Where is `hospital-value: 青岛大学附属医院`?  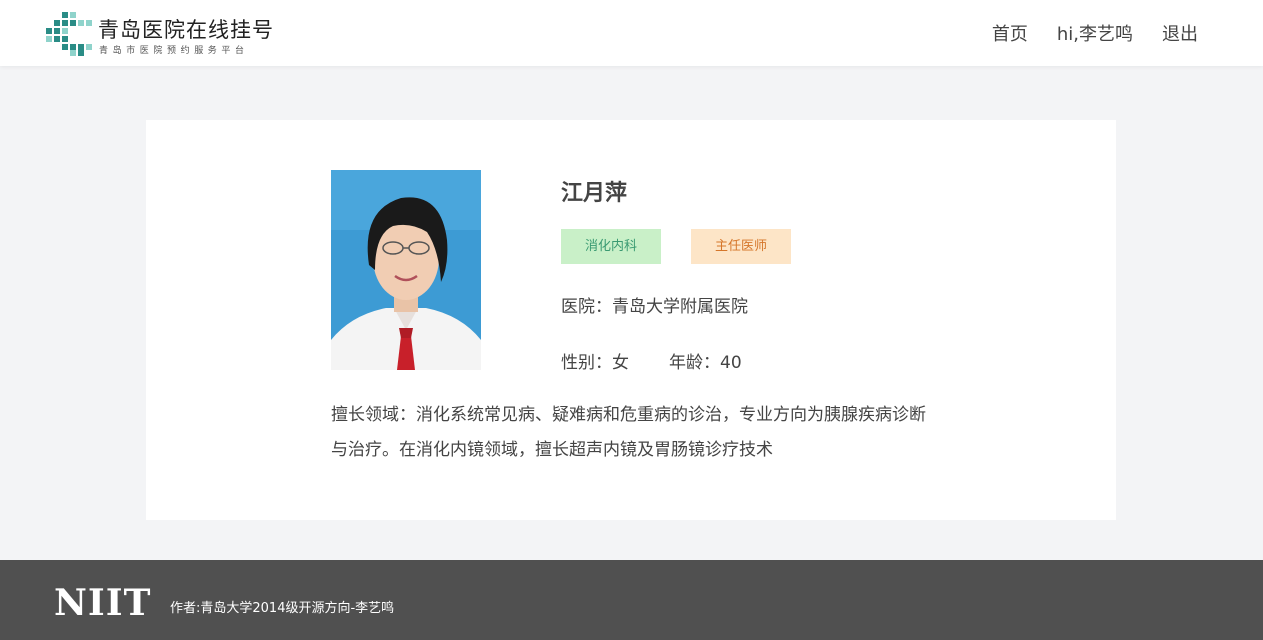 hospital-value: 青岛大学附属医院 is located at coordinates (680, 307).